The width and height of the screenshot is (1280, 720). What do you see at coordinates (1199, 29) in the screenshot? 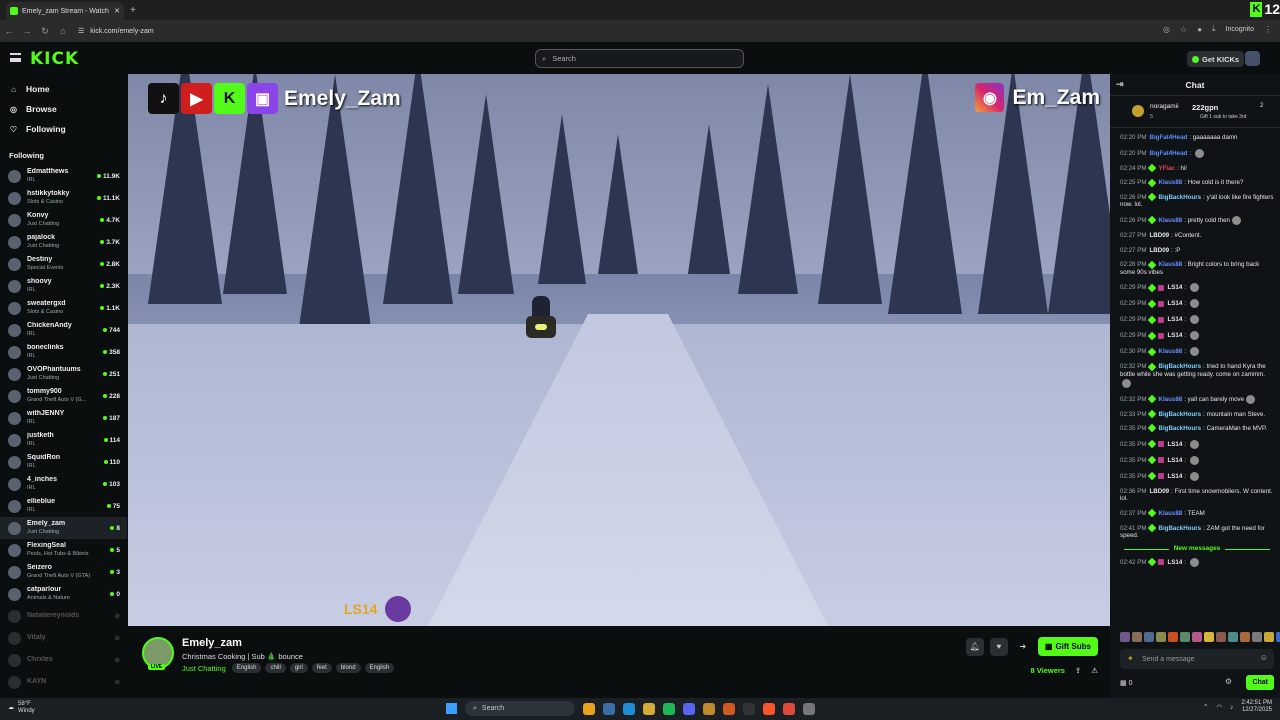
I see `extension-icon: ●` at bounding box center [1199, 29].